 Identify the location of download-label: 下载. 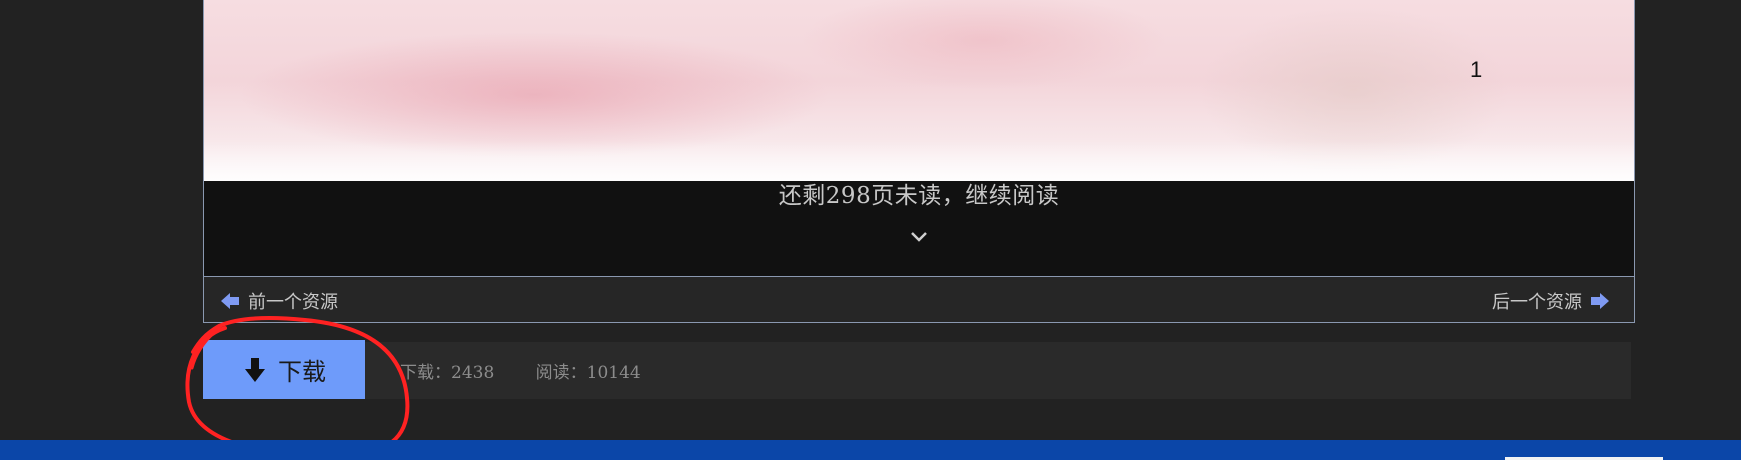
(302, 369).